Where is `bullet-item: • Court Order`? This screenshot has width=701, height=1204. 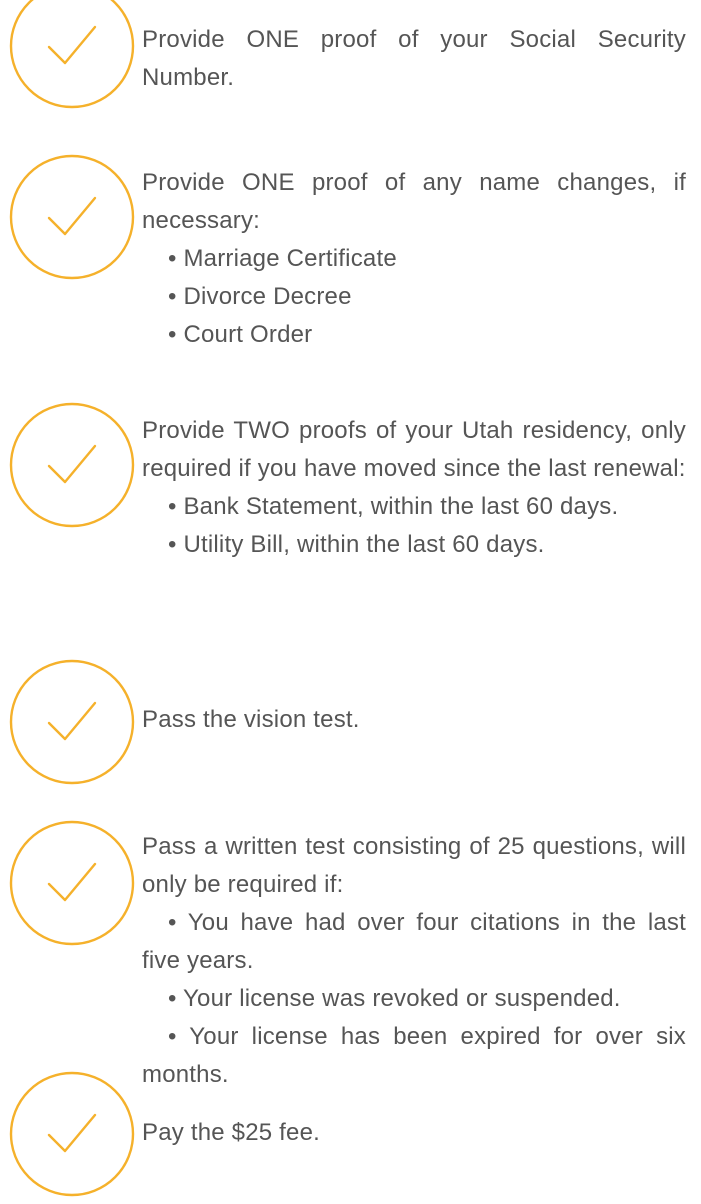
bullet-item: • Court Order is located at coordinates (240, 334).